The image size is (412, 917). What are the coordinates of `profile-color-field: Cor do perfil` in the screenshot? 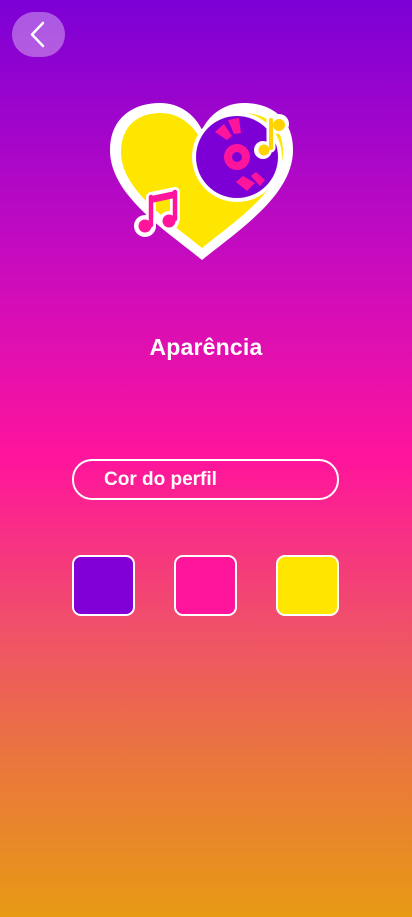 It's located at (205, 479).